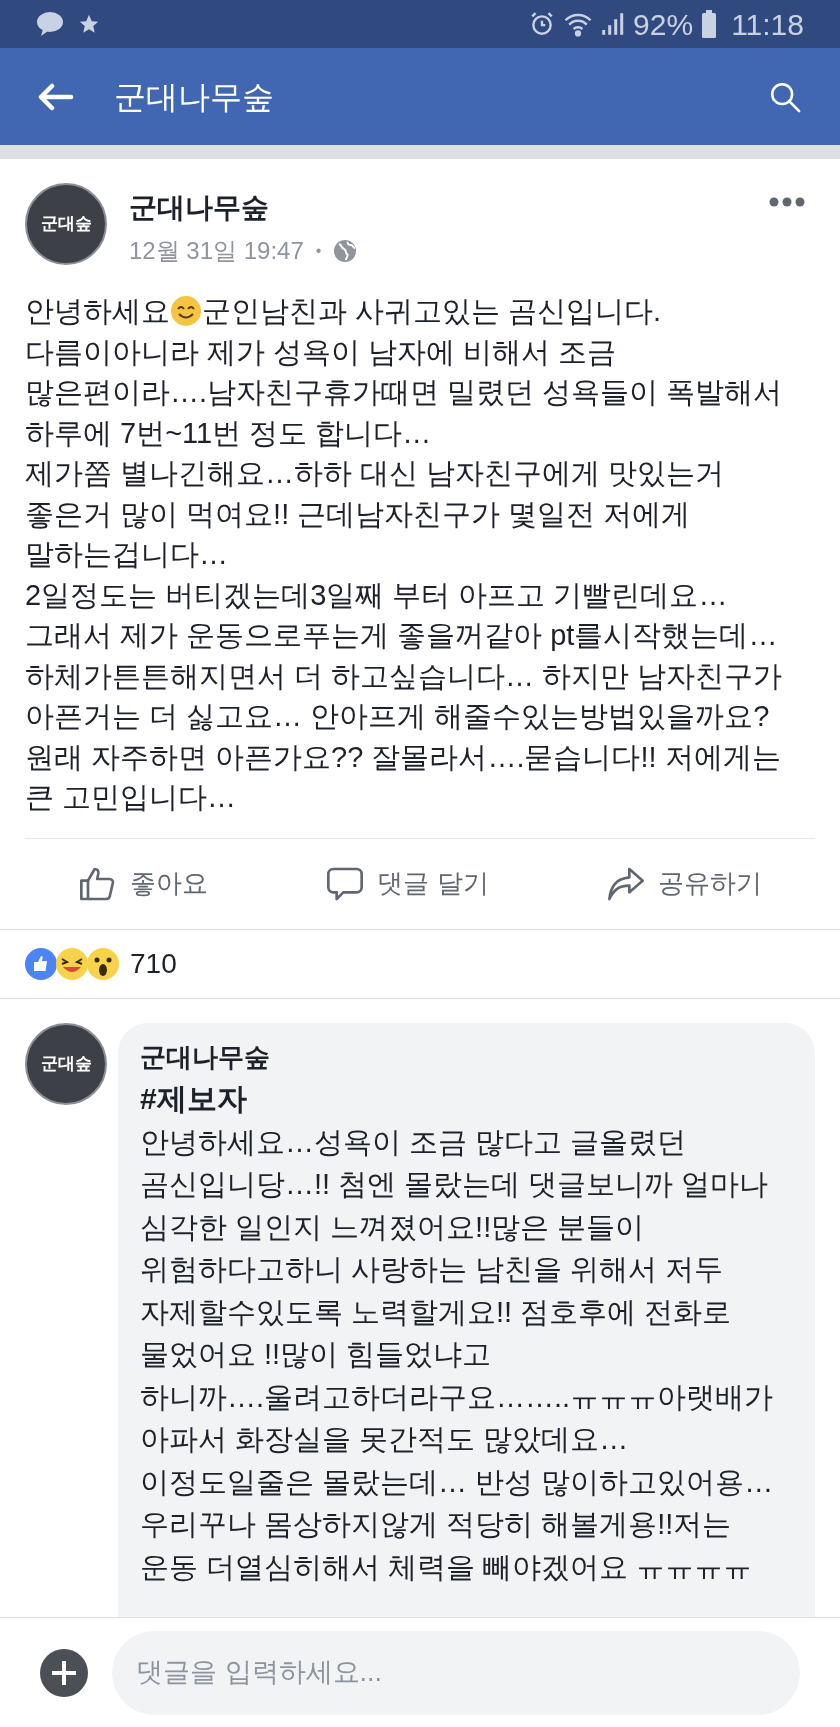 This screenshot has width=840, height=1727. What do you see at coordinates (397, 716) in the screenshot?
I see `post-text: 아픈거는 더 싫고요… 안아프게 해줄수있는방법있을까요?` at bounding box center [397, 716].